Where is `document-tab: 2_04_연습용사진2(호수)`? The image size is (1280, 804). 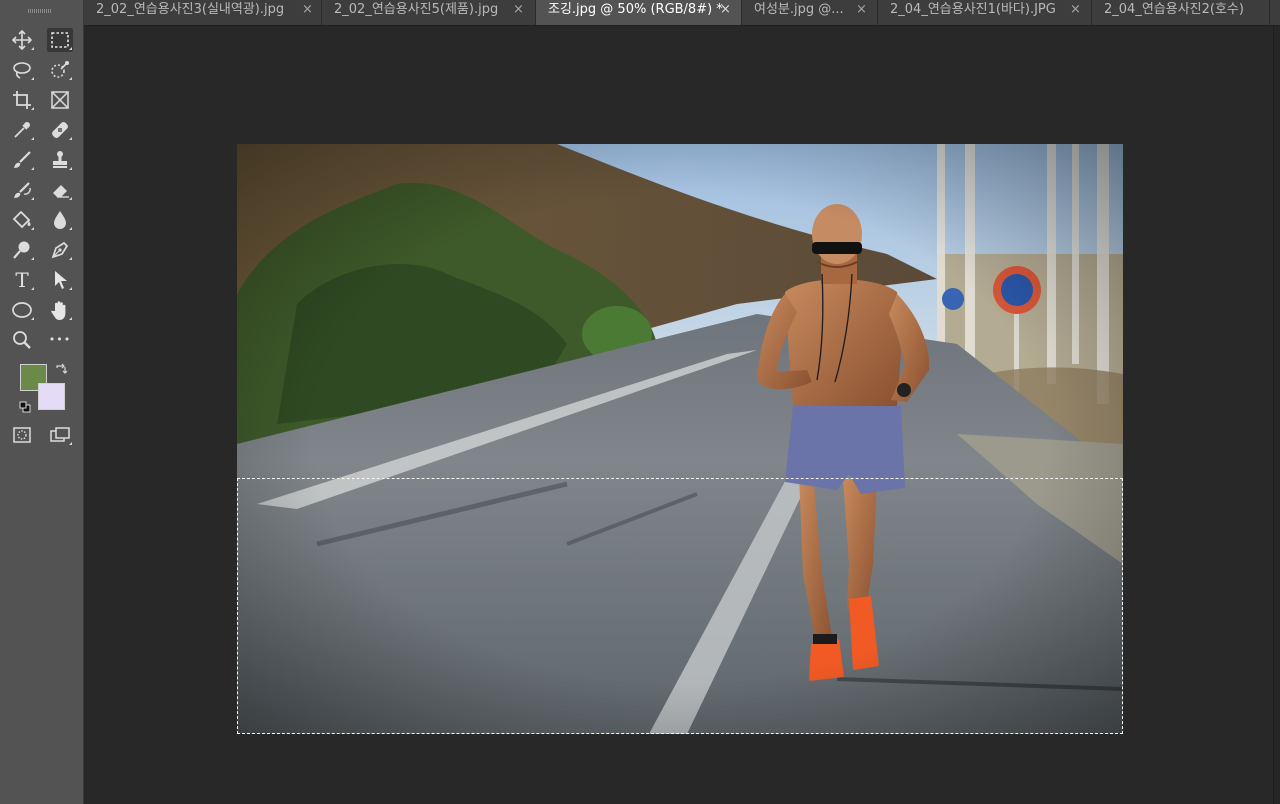
document-tab: 2_04_연습용사진2(호수) is located at coordinates (1181, 12).